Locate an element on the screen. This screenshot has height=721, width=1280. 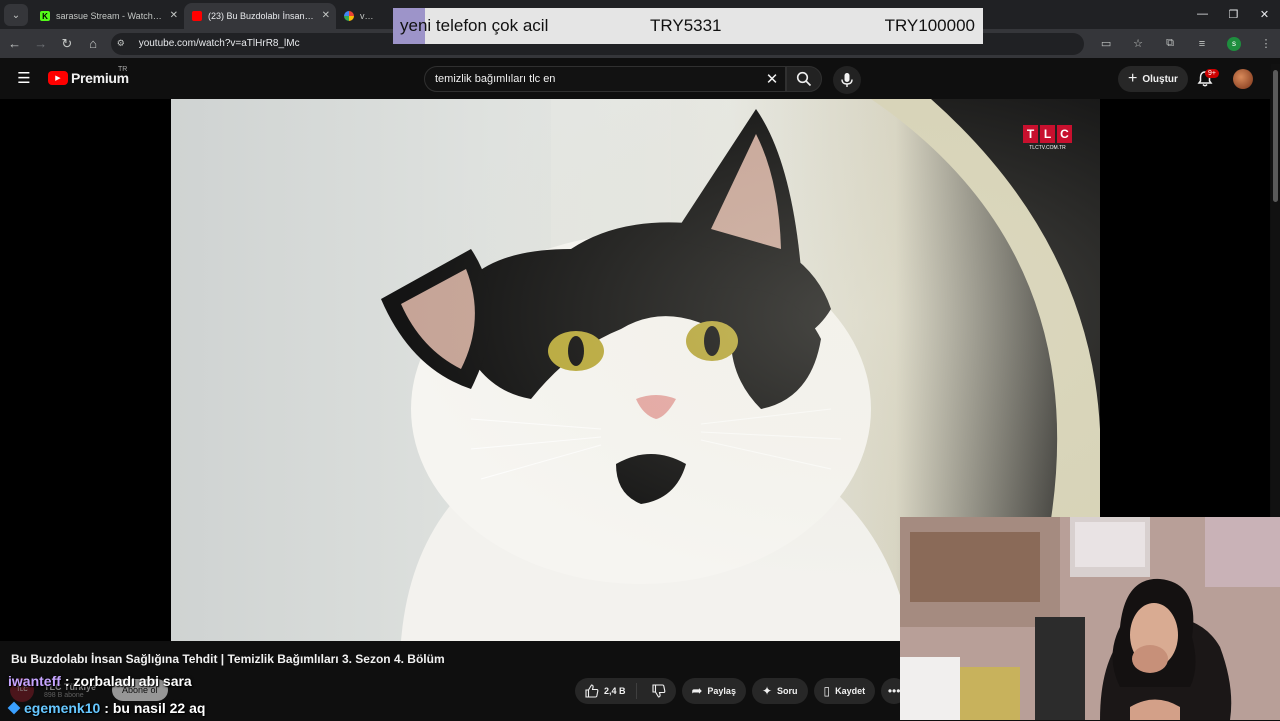
window-controls: — ❐ ✕ is located at coordinates (1233, 14).